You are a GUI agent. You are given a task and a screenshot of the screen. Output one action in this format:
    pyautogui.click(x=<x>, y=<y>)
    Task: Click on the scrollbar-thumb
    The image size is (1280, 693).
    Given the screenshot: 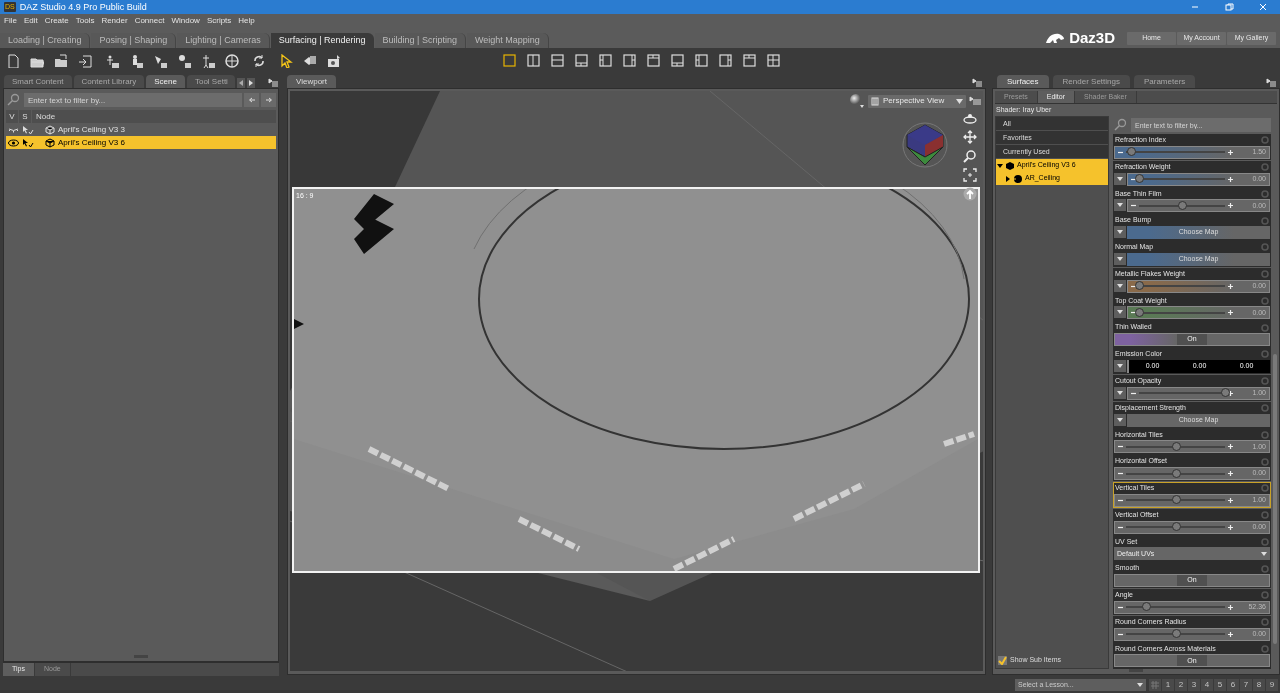 What is the action you would take?
    pyautogui.click(x=1275, y=499)
    